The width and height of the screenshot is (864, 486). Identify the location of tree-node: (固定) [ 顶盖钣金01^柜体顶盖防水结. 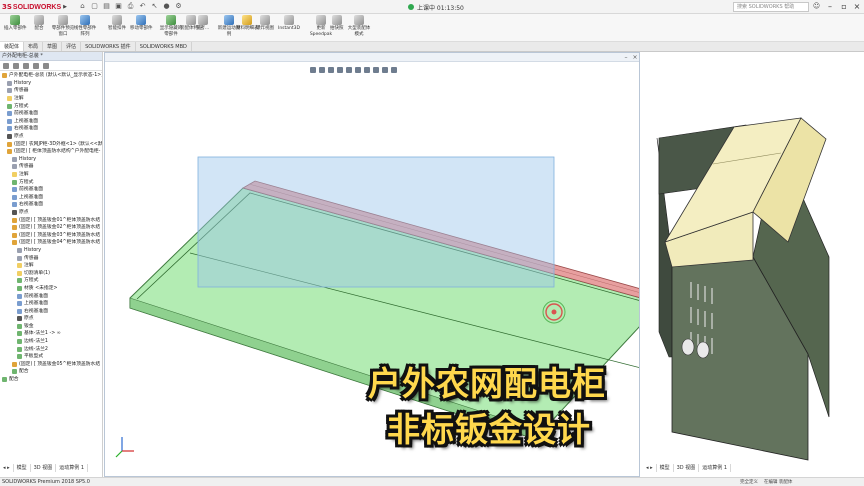
(51, 220).